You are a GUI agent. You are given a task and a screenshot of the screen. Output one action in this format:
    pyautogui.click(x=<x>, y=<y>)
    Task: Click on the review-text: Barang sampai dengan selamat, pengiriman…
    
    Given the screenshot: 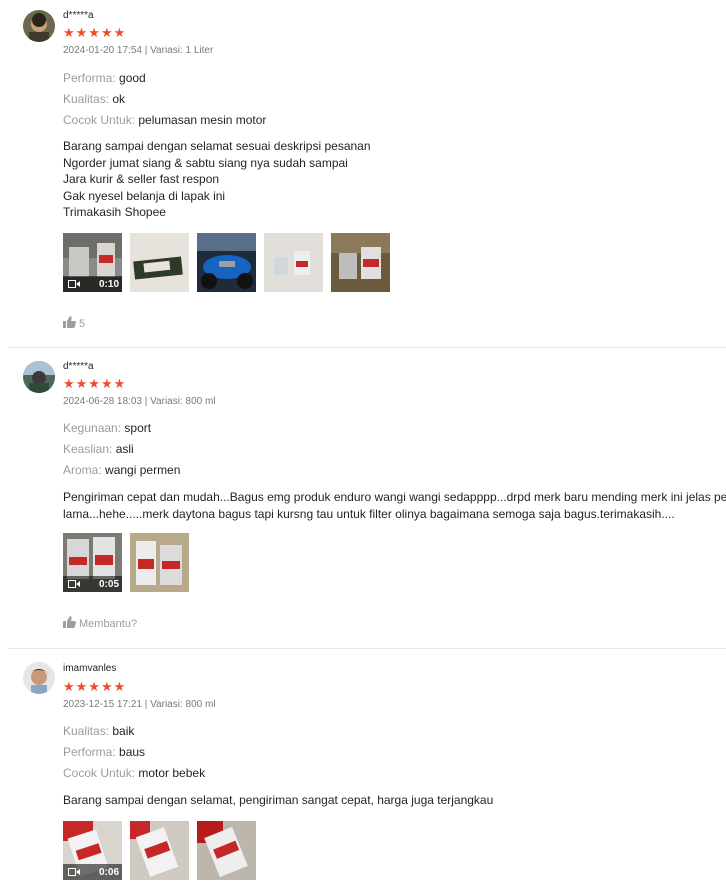 What is the action you would take?
    pyautogui.click(x=392, y=800)
    